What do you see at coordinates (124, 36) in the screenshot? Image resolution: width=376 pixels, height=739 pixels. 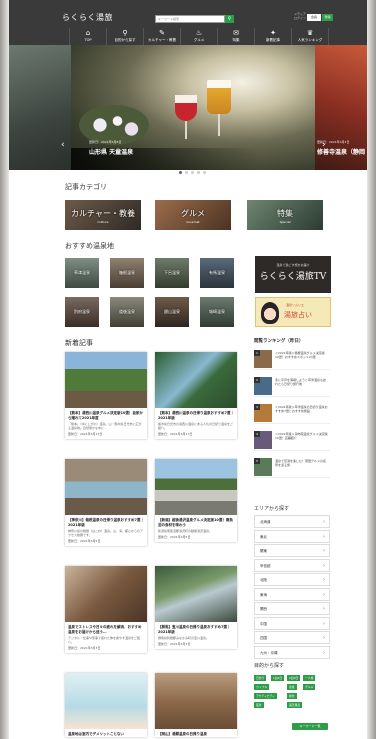 I see `nav-item-1: ⚲ 目的から探す` at bounding box center [124, 36].